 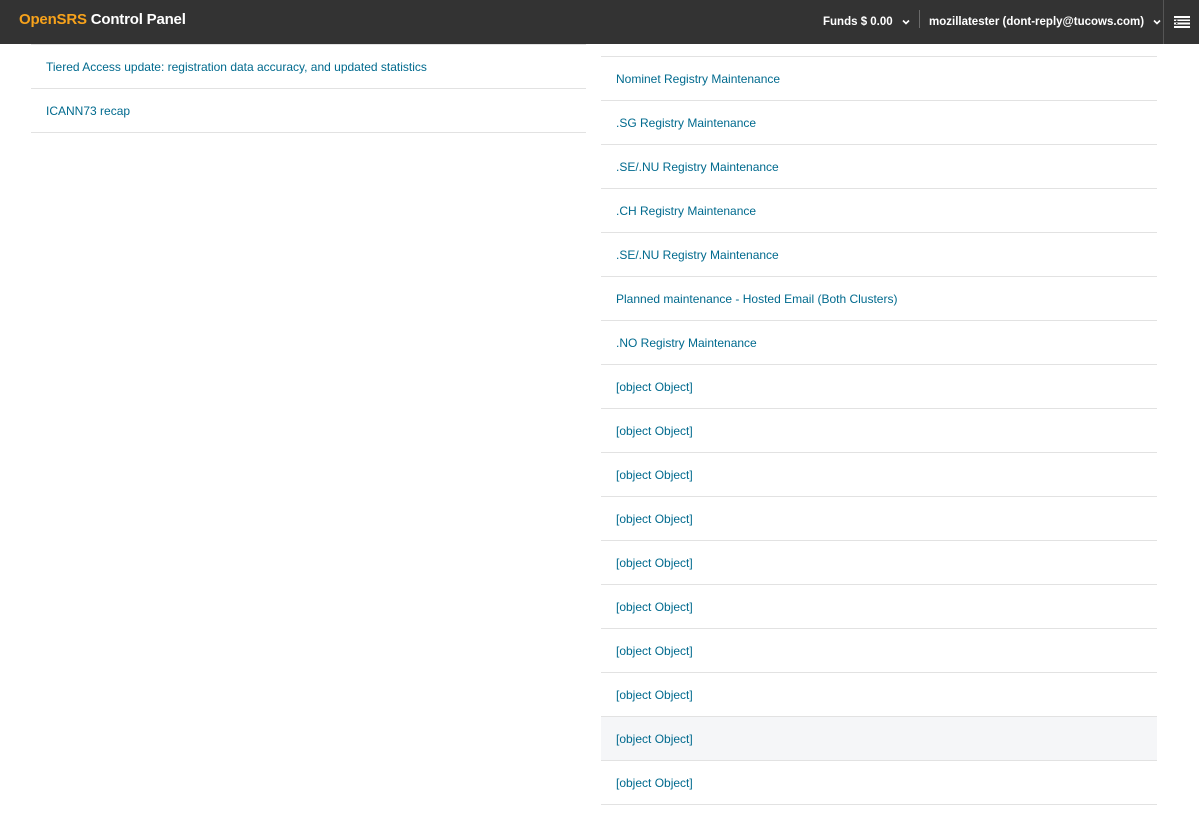 I want to click on user-account-dropdown: mozillatester (dont-reply@tucows.com), so click(x=1045, y=22).